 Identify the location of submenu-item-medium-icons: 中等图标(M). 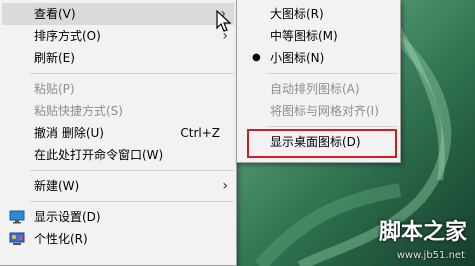
(318, 36).